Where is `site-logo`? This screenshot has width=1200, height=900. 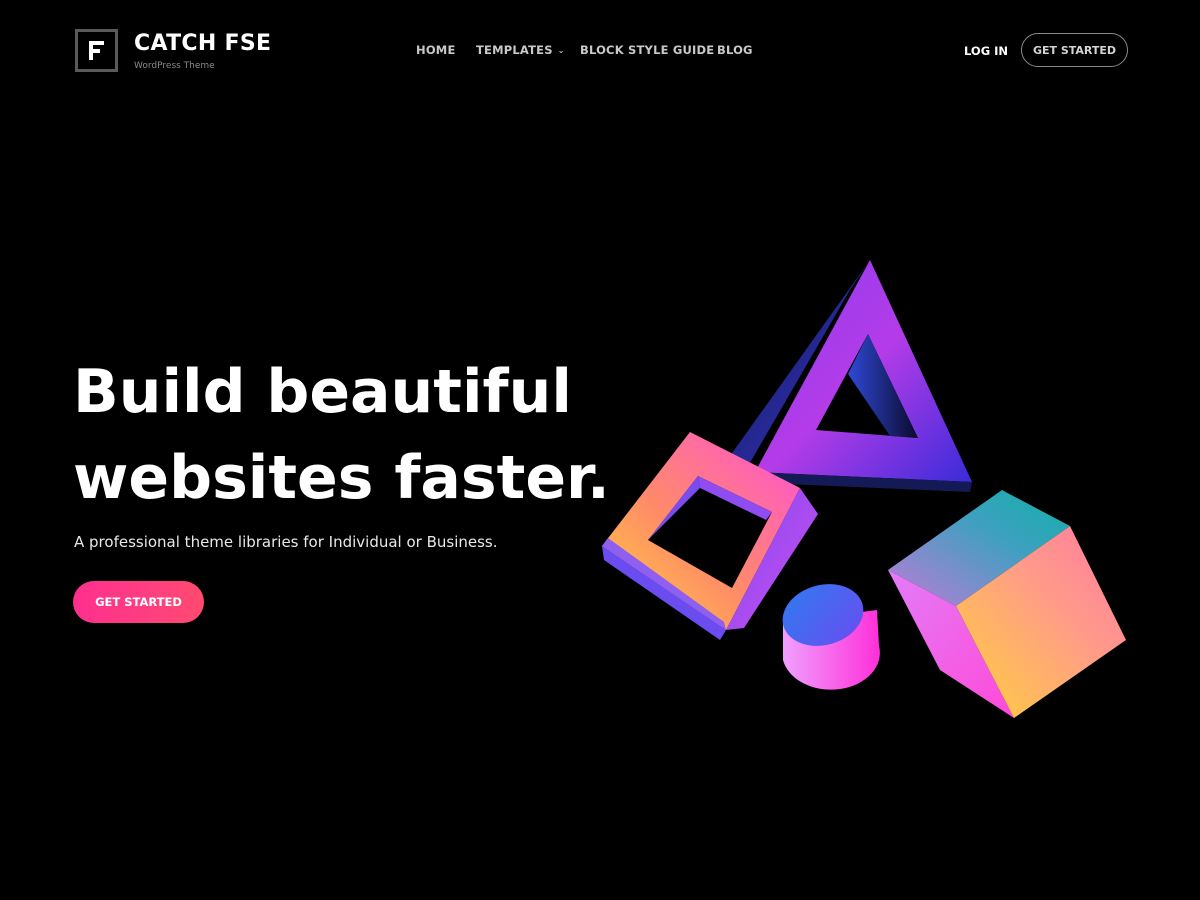 site-logo is located at coordinates (96, 50).